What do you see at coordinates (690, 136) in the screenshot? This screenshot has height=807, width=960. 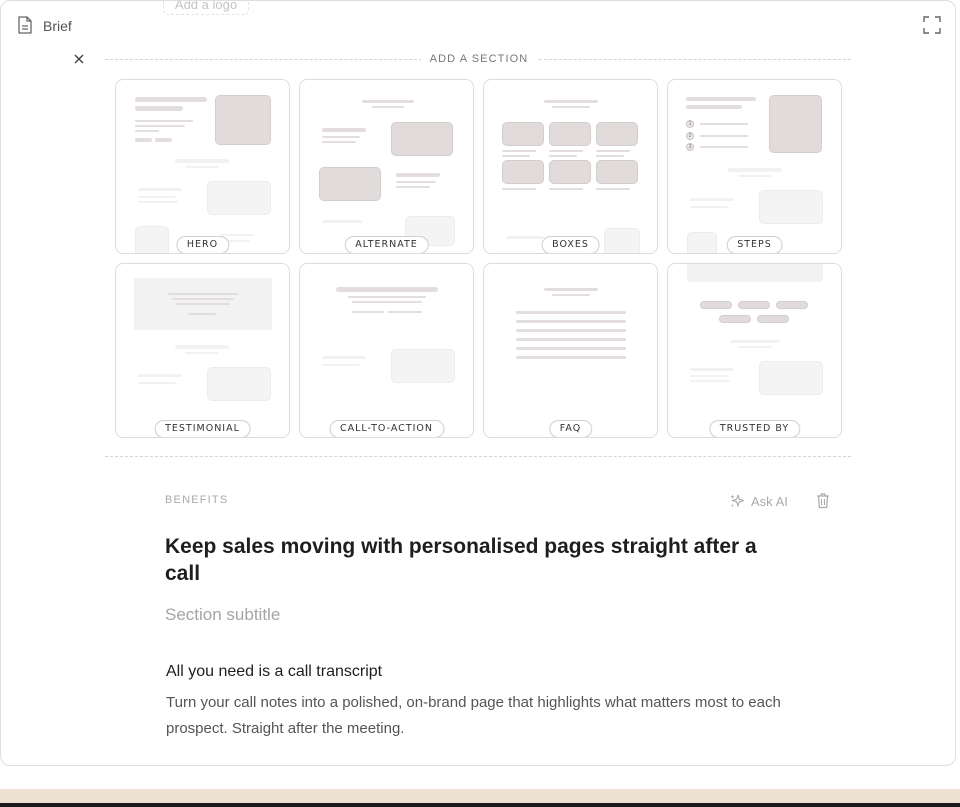 I see `step-number: 2` at bounding box center [690, 136].